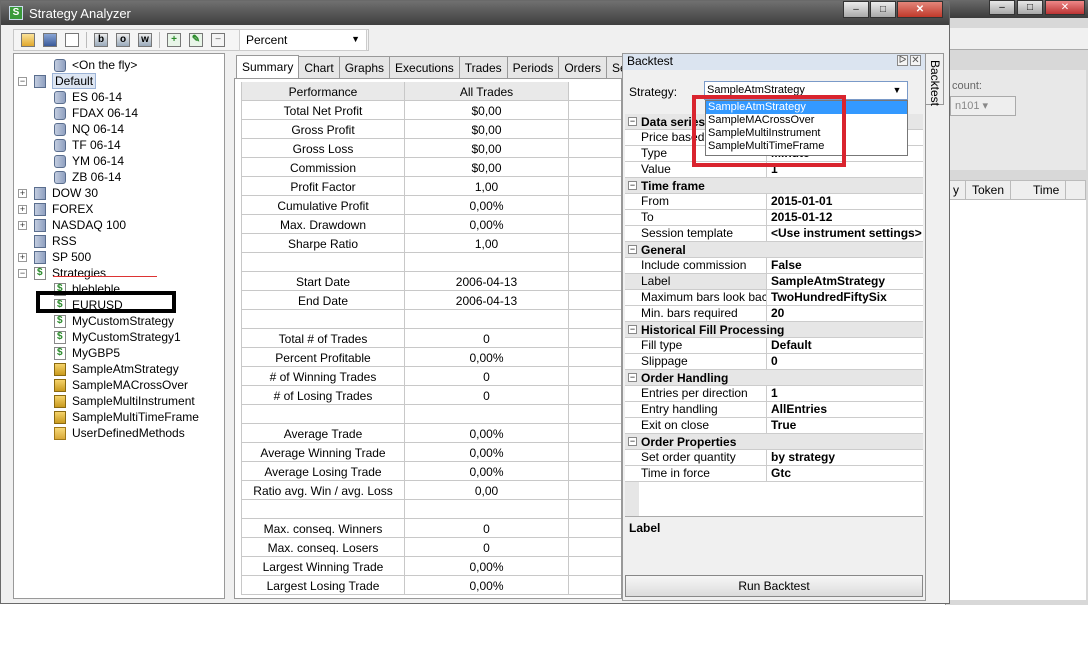 This screenshot has height=657, width=1088. I want to click on bg-close-button: ✕, so click(1065, 7).